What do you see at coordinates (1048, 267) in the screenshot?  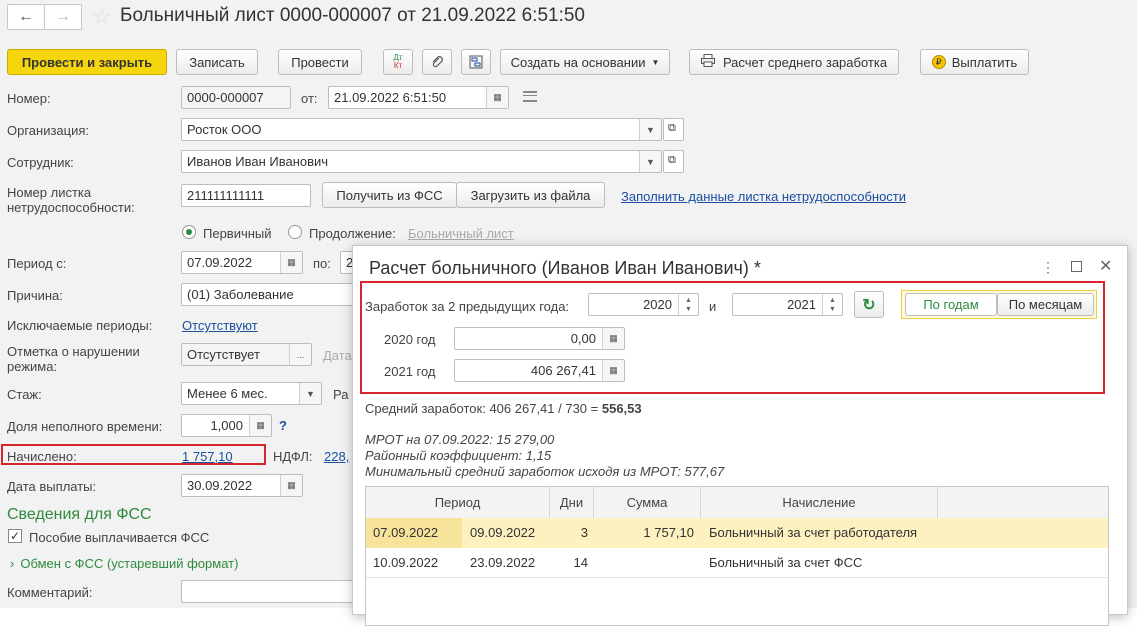 I see `more-icon: ⋮` at bounding box center [1048, 267].